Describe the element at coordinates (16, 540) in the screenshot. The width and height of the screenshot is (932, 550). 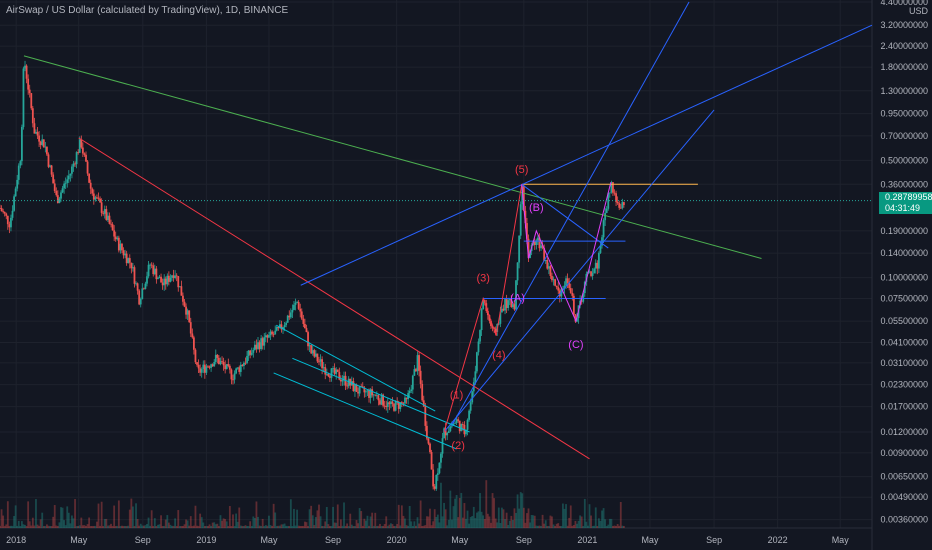
I see `x-tick-label: 2018` at that location.